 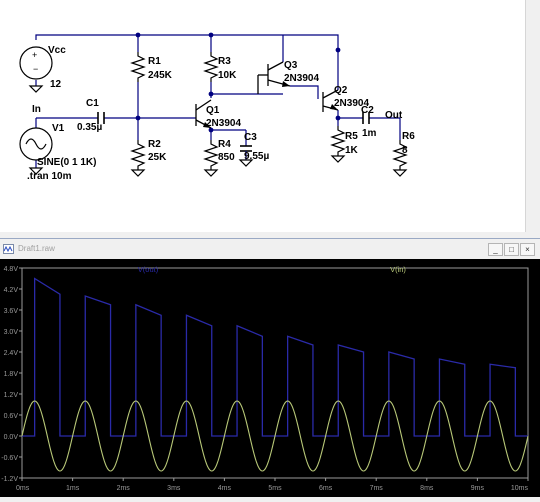 What do you see at coordinates (157, 157) in the screenshot?
I see `r2-value: 25K` at bounding box center [157, 157].